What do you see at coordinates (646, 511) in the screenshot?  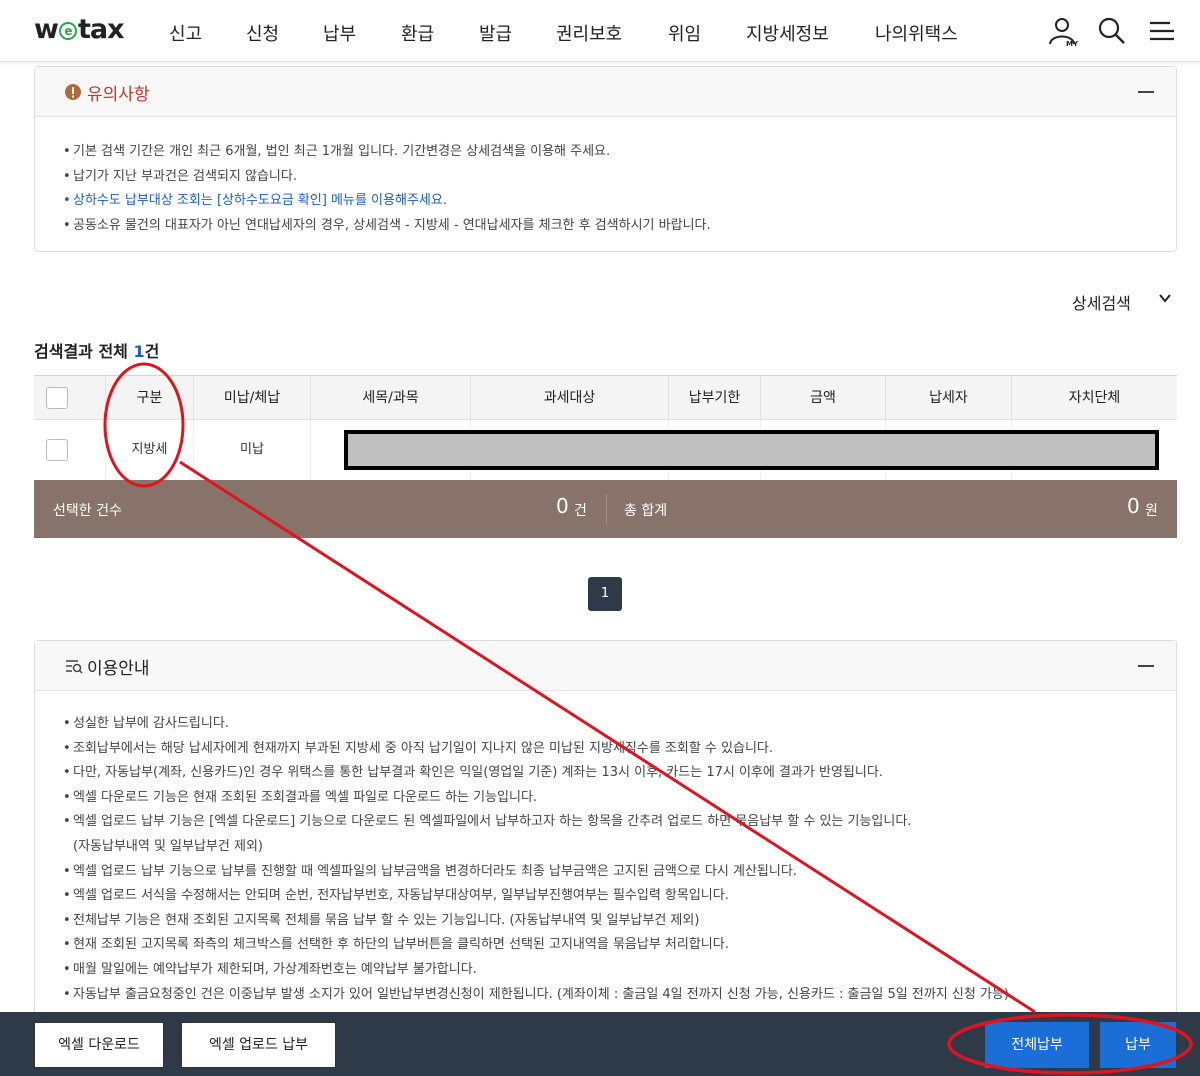 I see `total-sum-label: 총 합계` at bounding box center [646, 511].